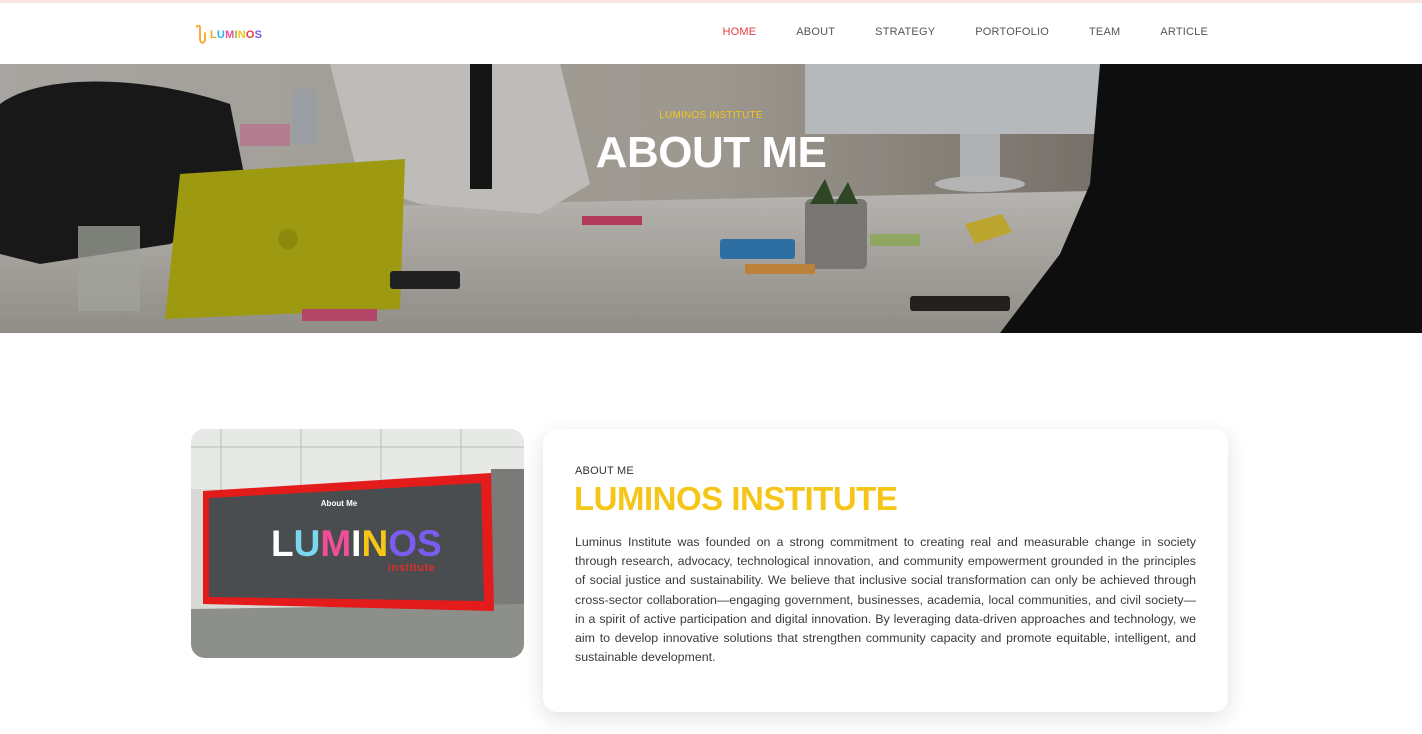 This screenshot has height=734, width=1422. What do you see at coordinates (375, 543) in the screenshot?
I see `sign-logo-letter: N` at bounding box center [375, 543].